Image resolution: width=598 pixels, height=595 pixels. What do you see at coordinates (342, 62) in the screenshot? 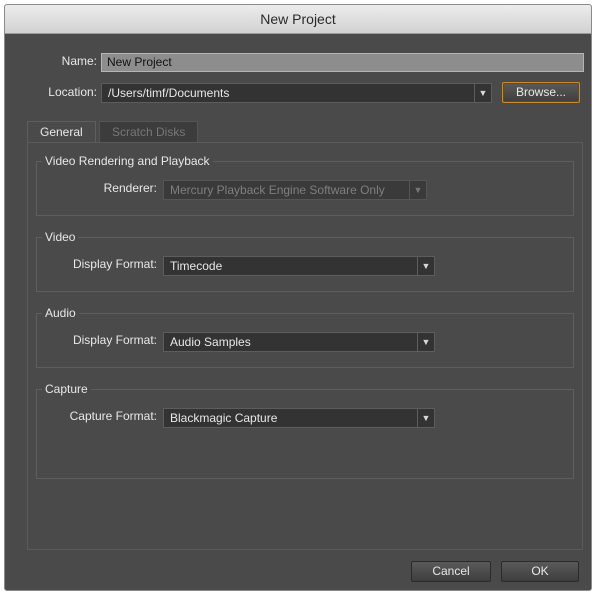
I see `name-input: New Project` at bounding box center [342, 62].